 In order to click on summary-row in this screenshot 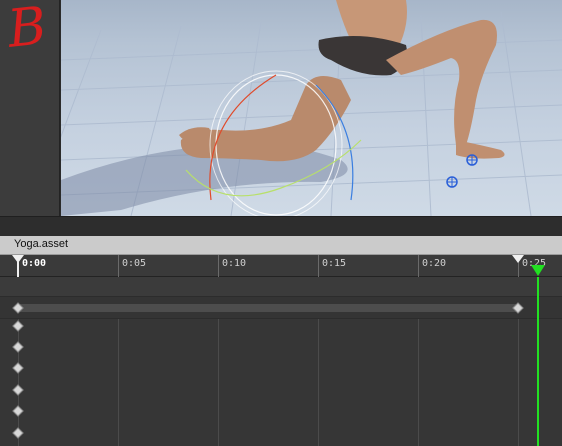, I will do `click(281, 287)`.